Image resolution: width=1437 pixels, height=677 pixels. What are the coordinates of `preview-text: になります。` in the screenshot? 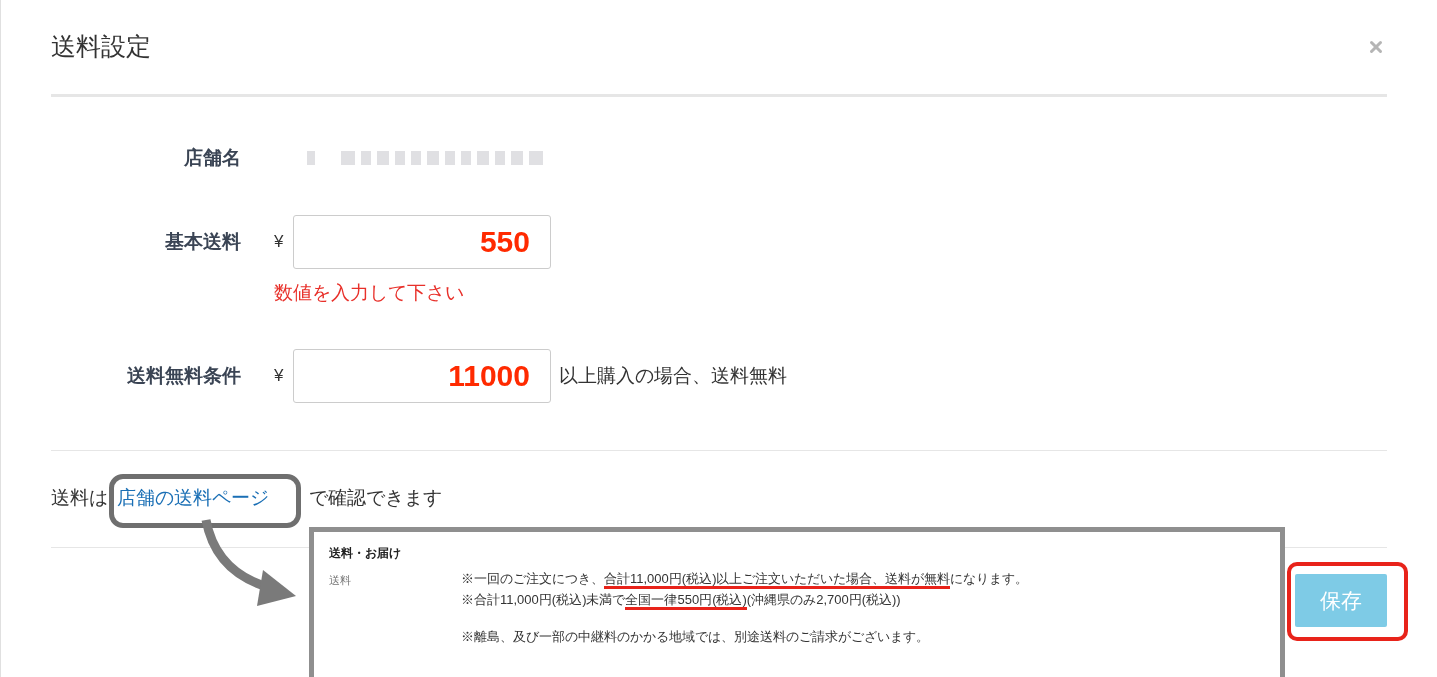 It's located at (989, 580).